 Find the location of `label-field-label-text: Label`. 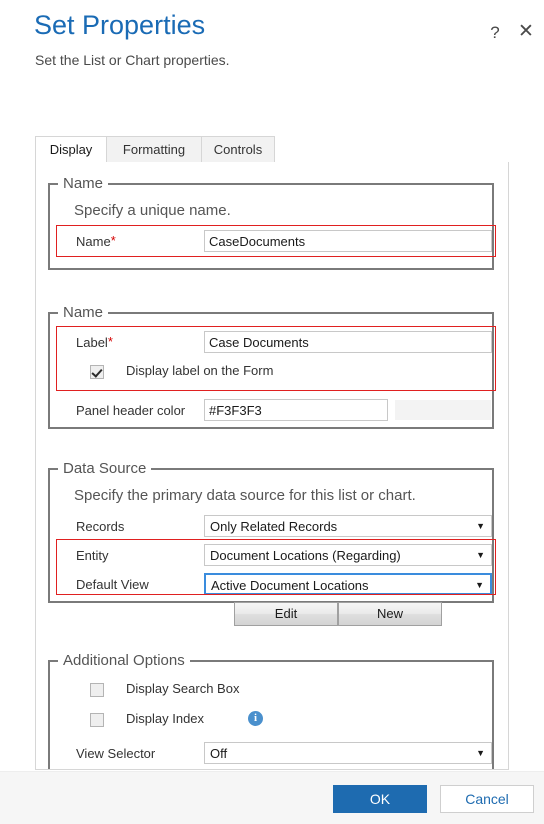

label-field-label-text: Label is located at coordinates (92, 342).